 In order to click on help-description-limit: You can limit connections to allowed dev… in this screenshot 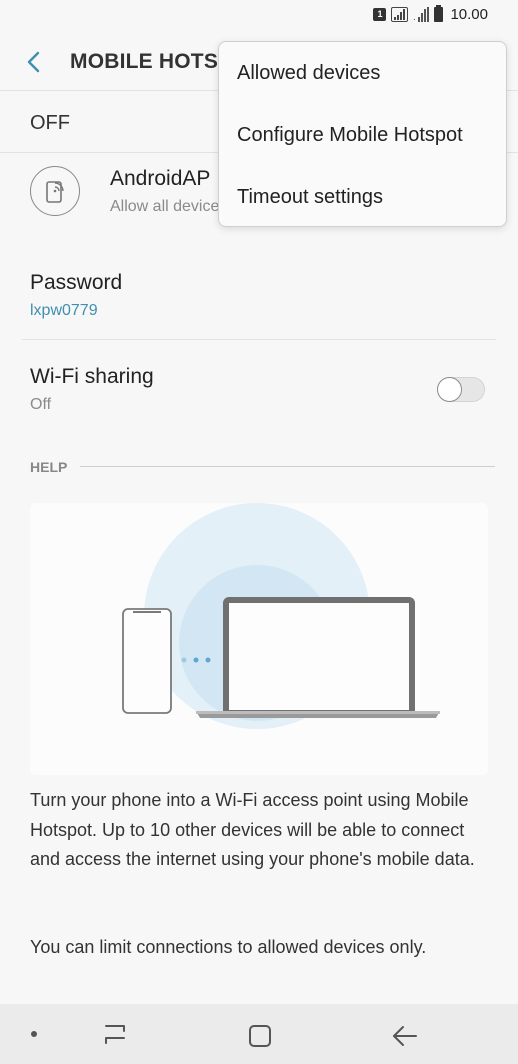, I will do `click(228, 947)`.